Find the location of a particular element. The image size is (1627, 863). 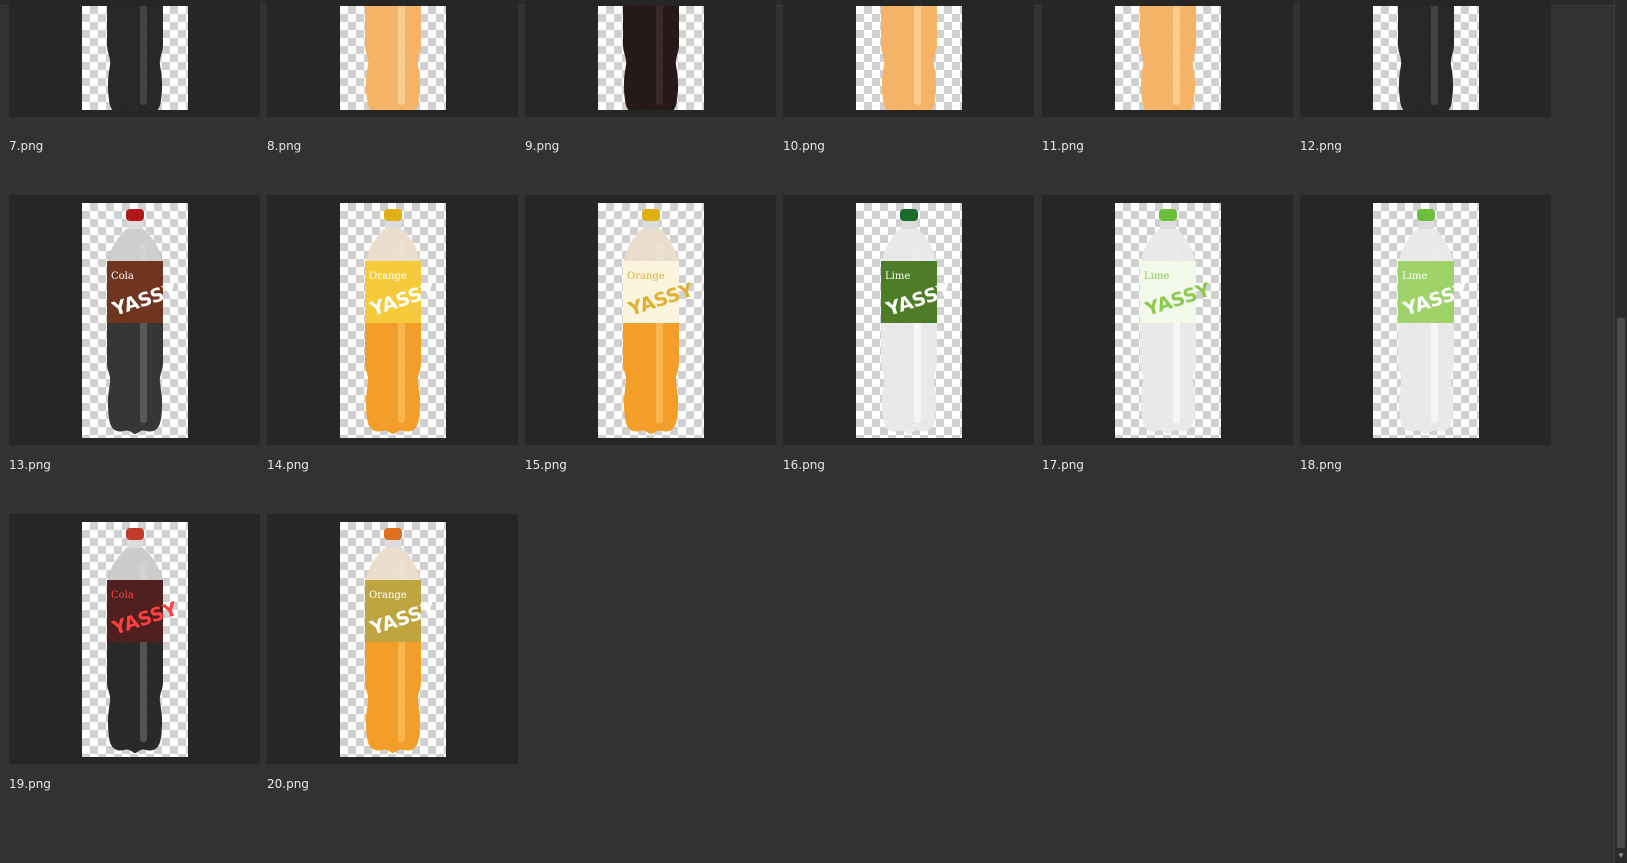

file-name-label: 18.png is located at coordinates (1321, 465).